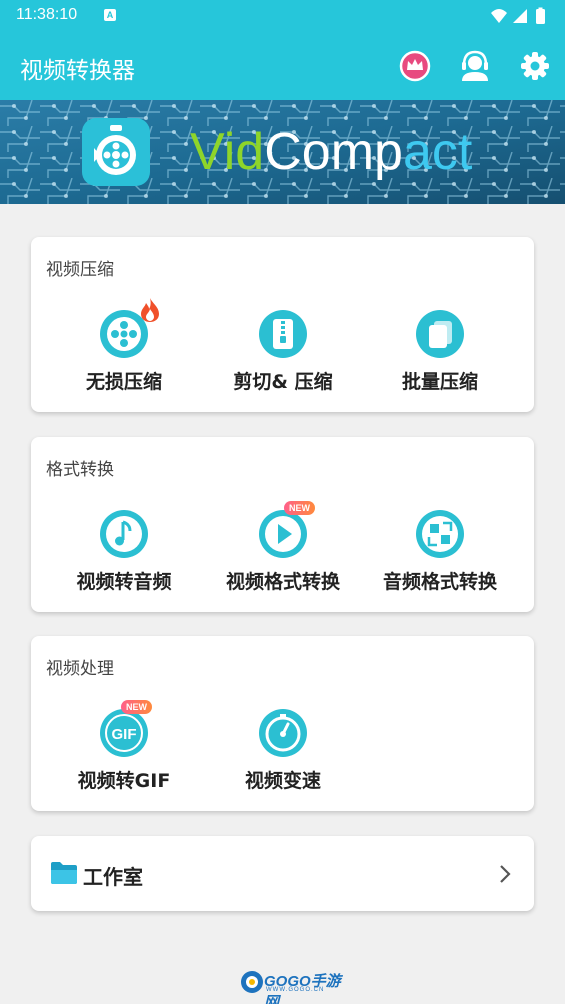 Image resolution: width=565 pixels, height=1004 pixels. Describe the element at coordinates (252, 982) in the screenshot. I see `watermark-logo-icon` at that location.